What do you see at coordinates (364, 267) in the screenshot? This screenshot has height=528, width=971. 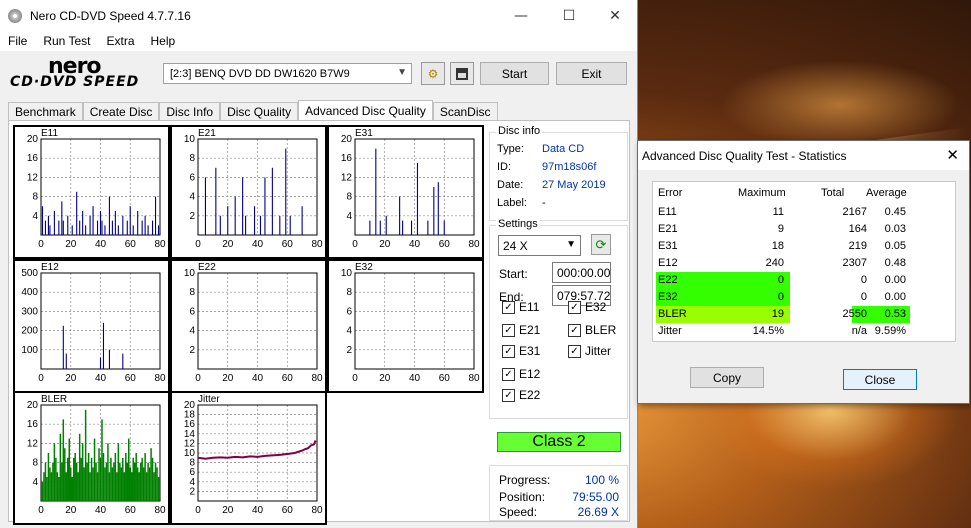 I see `chart-title: E32` at bounding box center [364, 267].